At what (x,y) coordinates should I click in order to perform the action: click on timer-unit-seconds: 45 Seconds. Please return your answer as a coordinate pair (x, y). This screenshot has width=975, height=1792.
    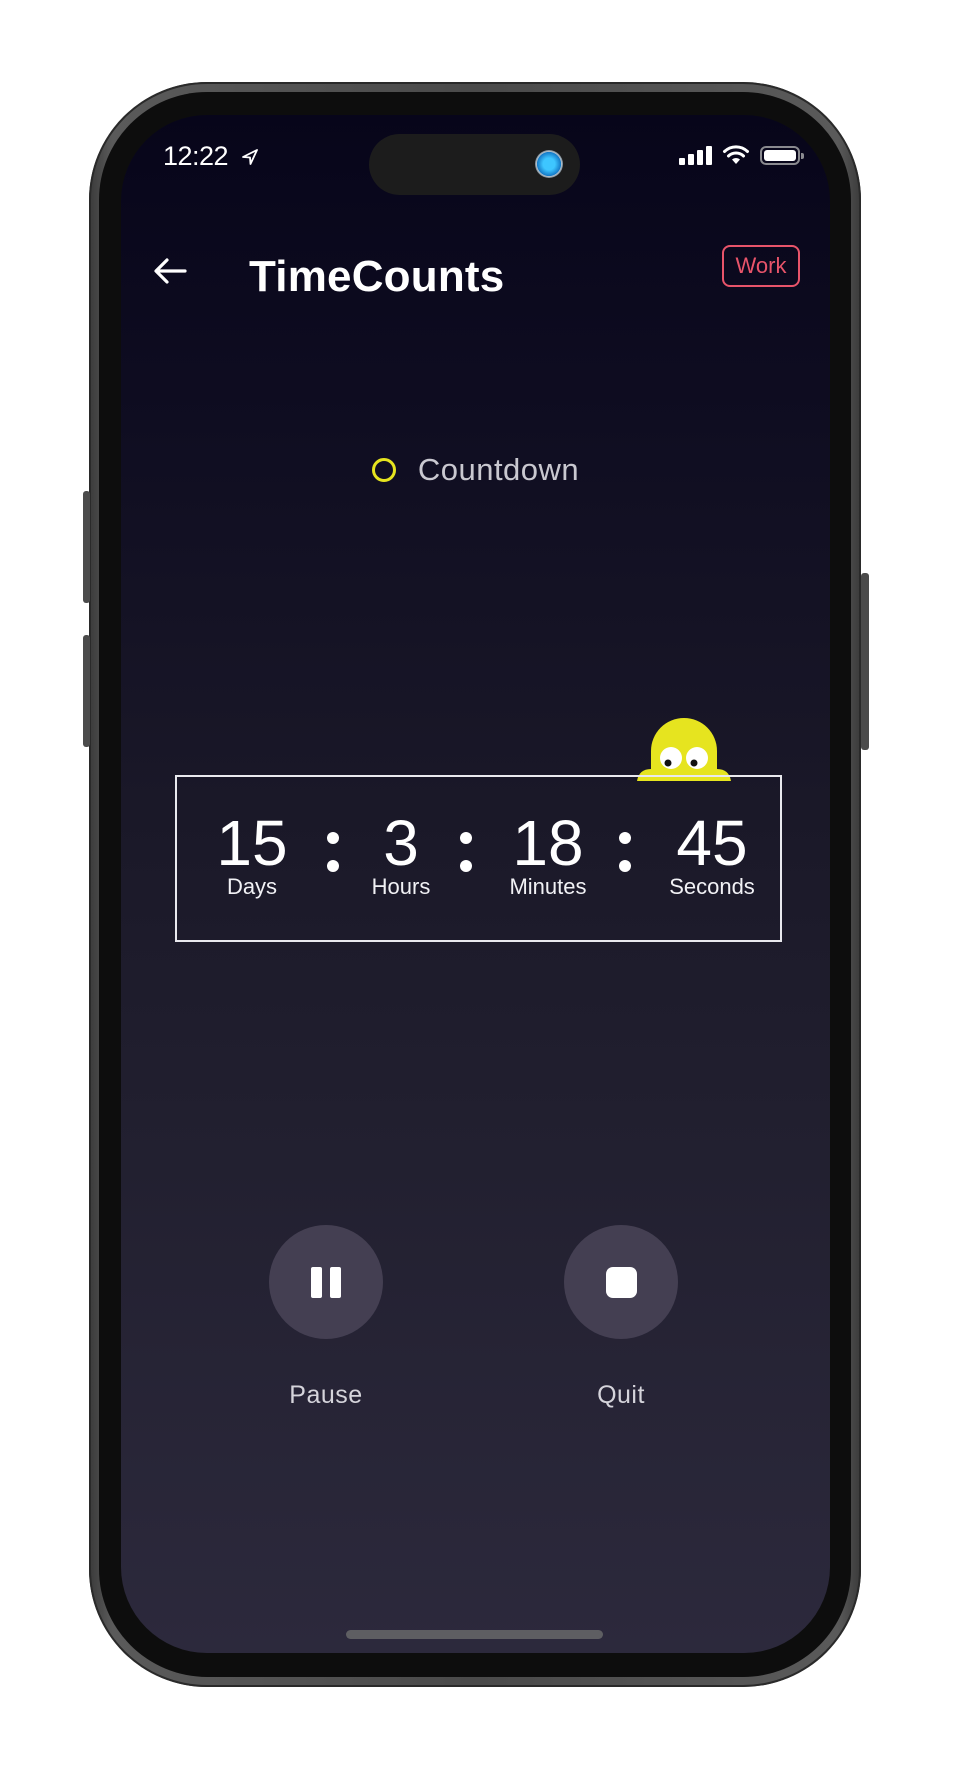
    Looking at the image, I should click on (712, 853).